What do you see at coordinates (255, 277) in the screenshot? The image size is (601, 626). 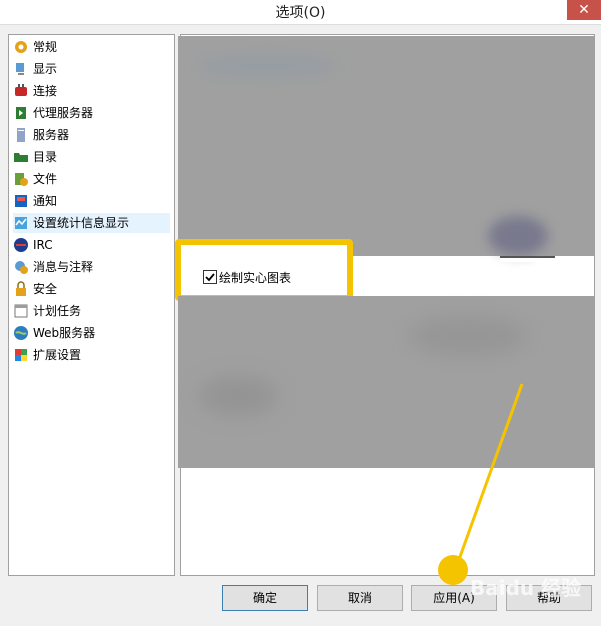 I see `draw-solid-chart-label: 绘制实心图表` at bounding box center [255, 277].